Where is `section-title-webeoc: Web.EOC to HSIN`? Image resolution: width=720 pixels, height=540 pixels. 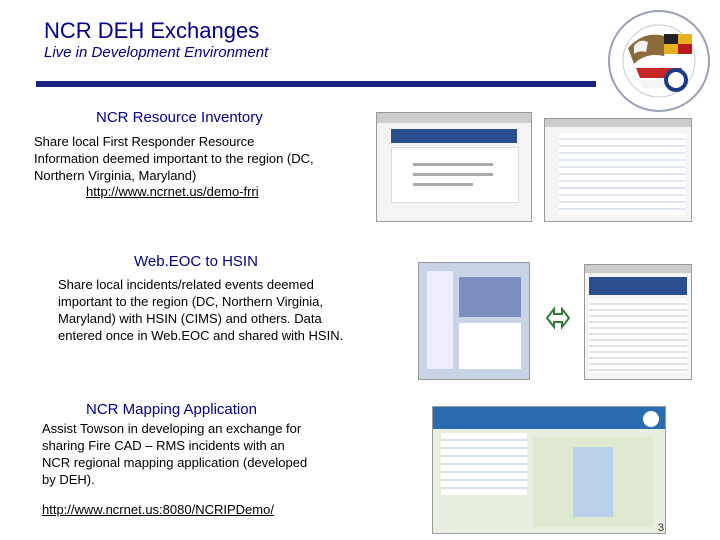
section-title-webeoc: Web.EOC to HSIN is located at coordinates (196, 261).